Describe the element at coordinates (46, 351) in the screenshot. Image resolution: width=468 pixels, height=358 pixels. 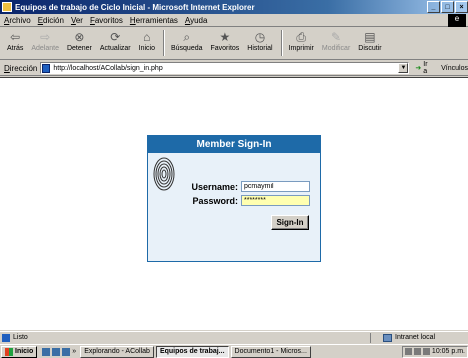
I see `quick-launch-desktop-icon` at that location.